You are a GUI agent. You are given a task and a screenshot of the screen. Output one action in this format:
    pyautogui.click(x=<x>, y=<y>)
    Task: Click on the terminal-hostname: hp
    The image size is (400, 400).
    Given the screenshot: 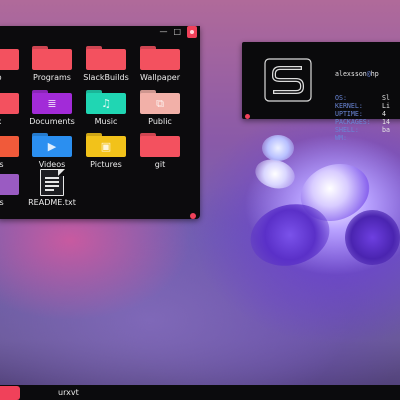 What is the action you would take?
    pyautogui.click(x=374, y=74)
    